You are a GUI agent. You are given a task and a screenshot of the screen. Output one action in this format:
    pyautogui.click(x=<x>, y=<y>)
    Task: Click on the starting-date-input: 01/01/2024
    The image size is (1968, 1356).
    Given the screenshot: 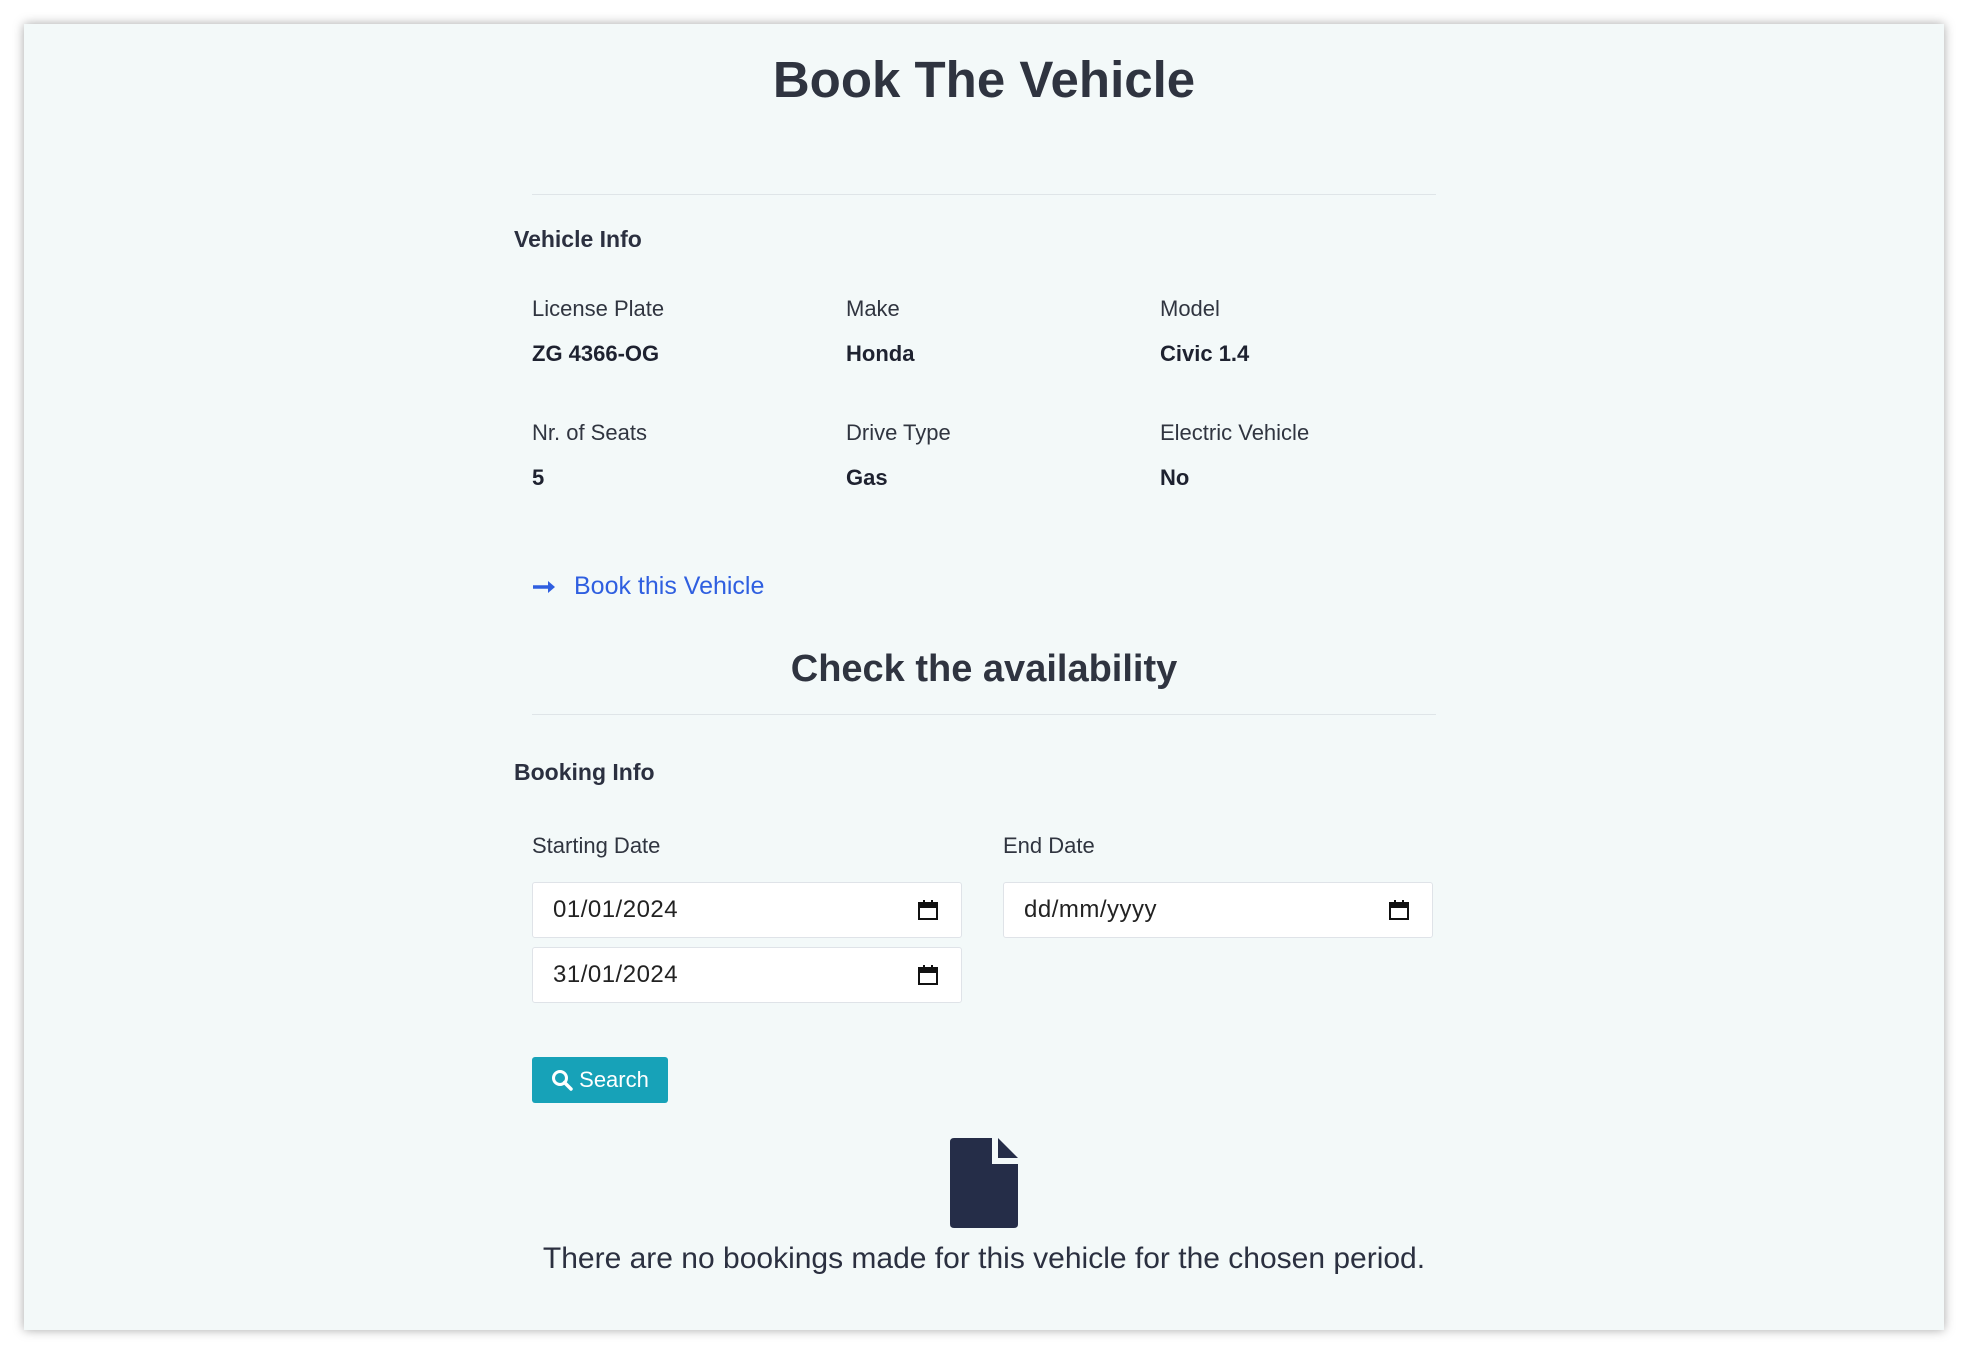 What is the action you would take?
    pyautogui.click(x=747, y=910)
    